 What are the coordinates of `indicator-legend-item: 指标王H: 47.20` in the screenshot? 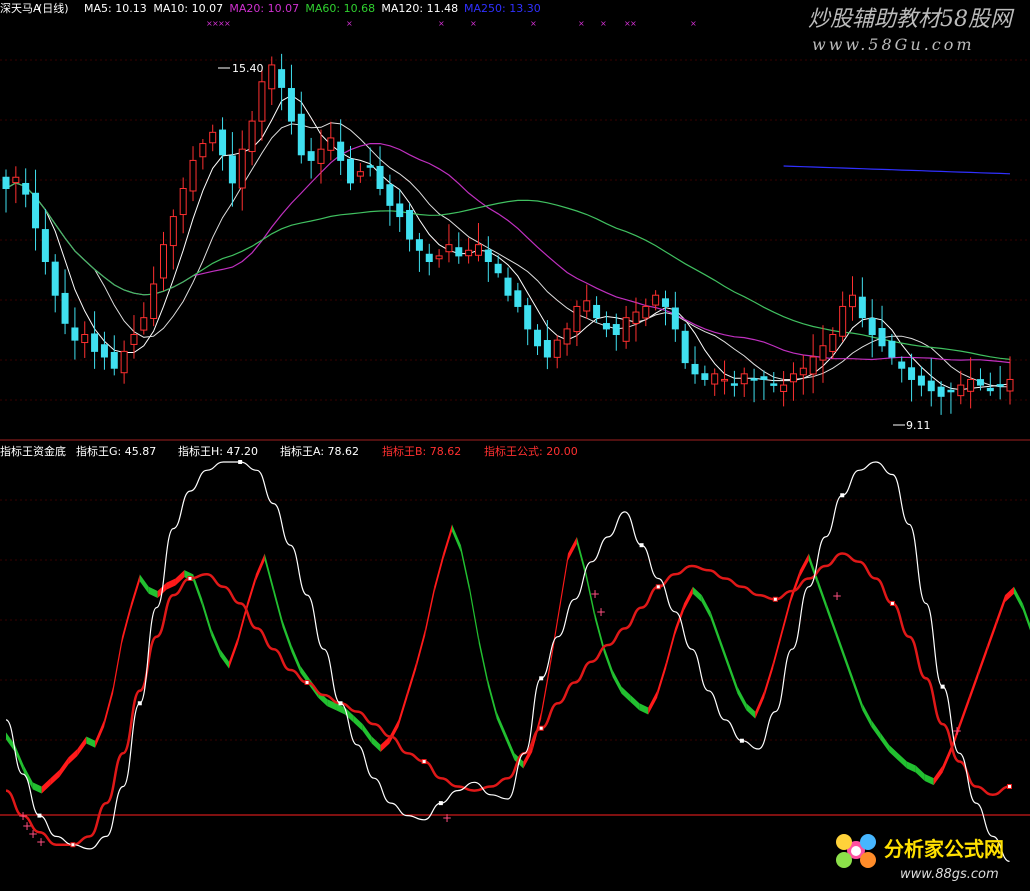 It's located at (218, 451).